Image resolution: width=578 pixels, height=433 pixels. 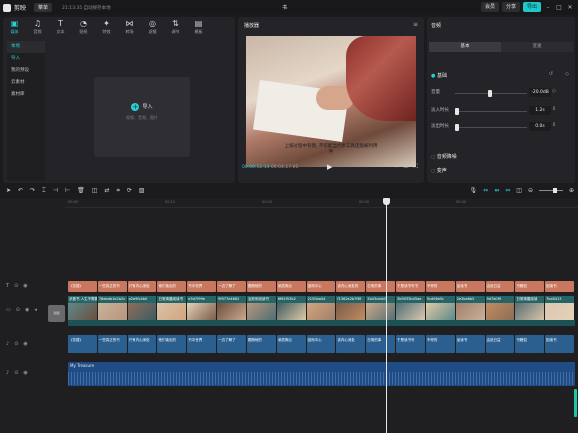 What do you see at coordinates (106, 28) in the screenshot?
I see `tool-effects: ✦ 特效` at bounding box center [106, 28].